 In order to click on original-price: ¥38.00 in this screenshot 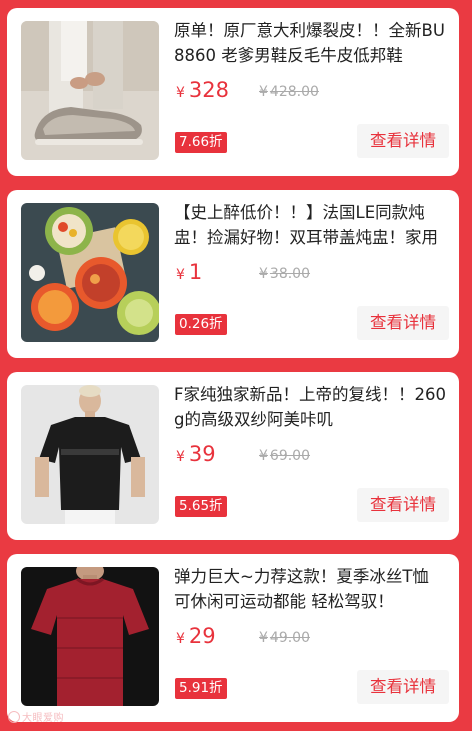, I will do `click(284, 274)`.